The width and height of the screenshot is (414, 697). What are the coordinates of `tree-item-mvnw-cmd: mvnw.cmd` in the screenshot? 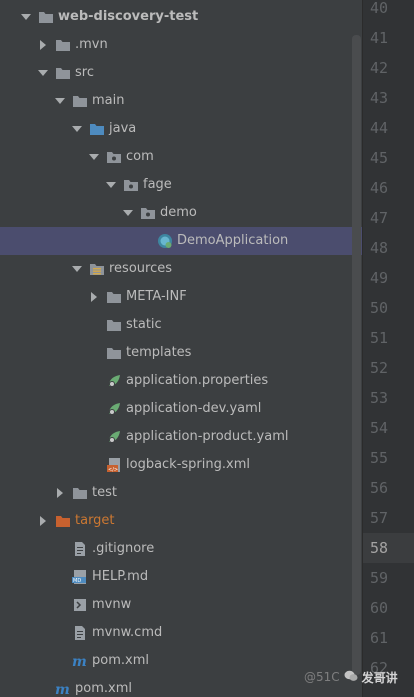 It's located at (181, 633).